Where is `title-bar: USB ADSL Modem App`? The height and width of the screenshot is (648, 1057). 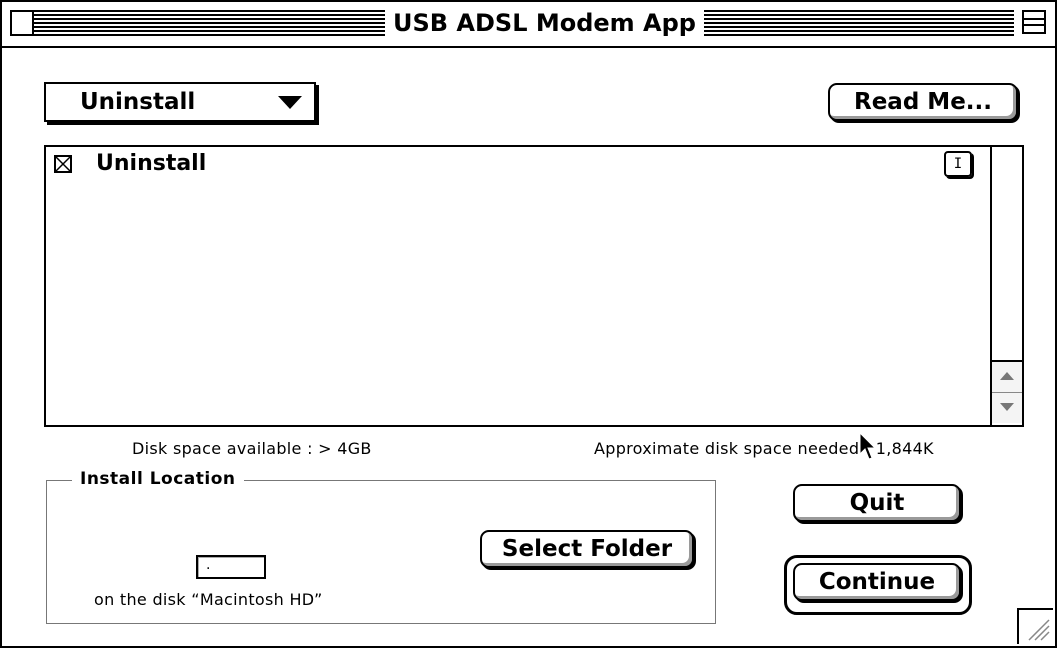
title-bar: USB ADSL Modem App is located at coordinates (528, 25).